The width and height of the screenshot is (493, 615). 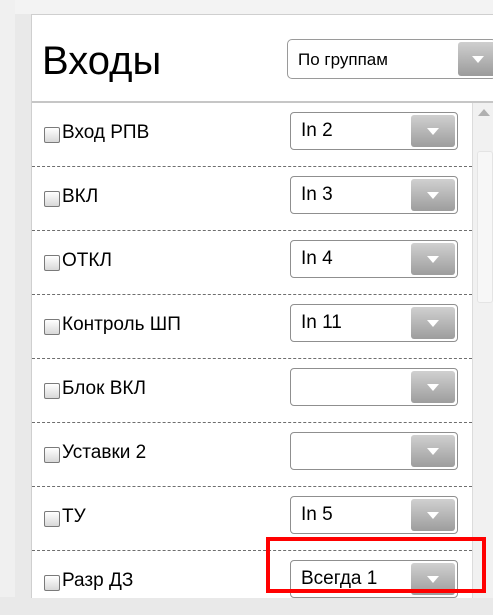 What do you see at coordinates (390, 59) in the screenshot?
I see `group-select: По группам` at bounding box center [390, 59].